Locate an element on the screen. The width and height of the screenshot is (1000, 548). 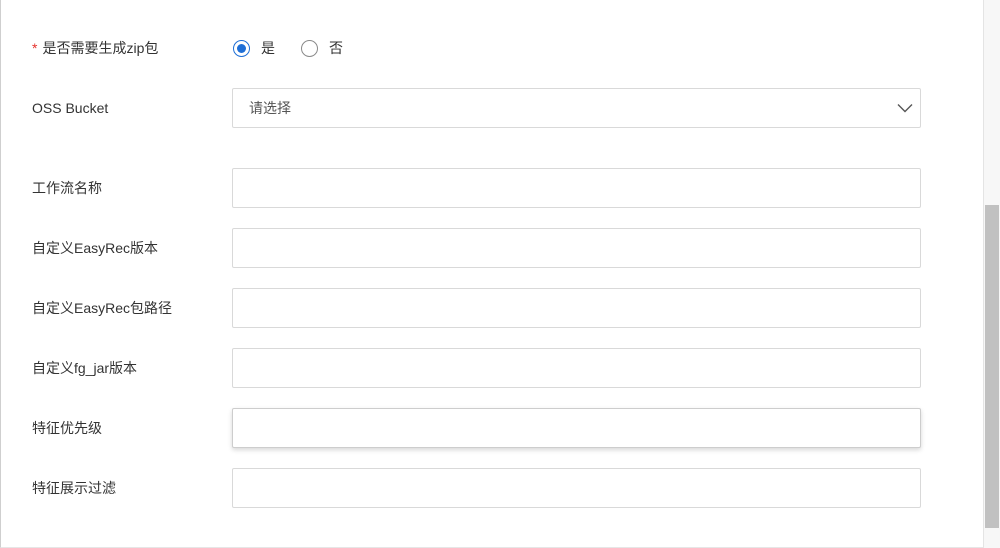
fg-jar-version-input is located at coordinates (576, 368).